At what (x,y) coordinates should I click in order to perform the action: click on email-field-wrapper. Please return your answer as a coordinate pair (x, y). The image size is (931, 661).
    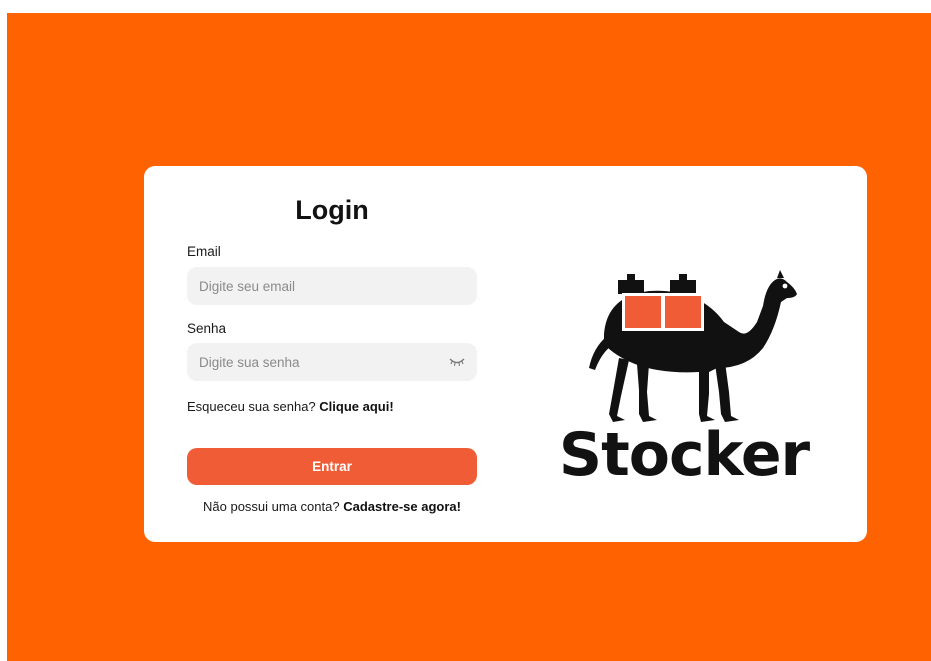
    Looking at the image, I should click on (332, 286).